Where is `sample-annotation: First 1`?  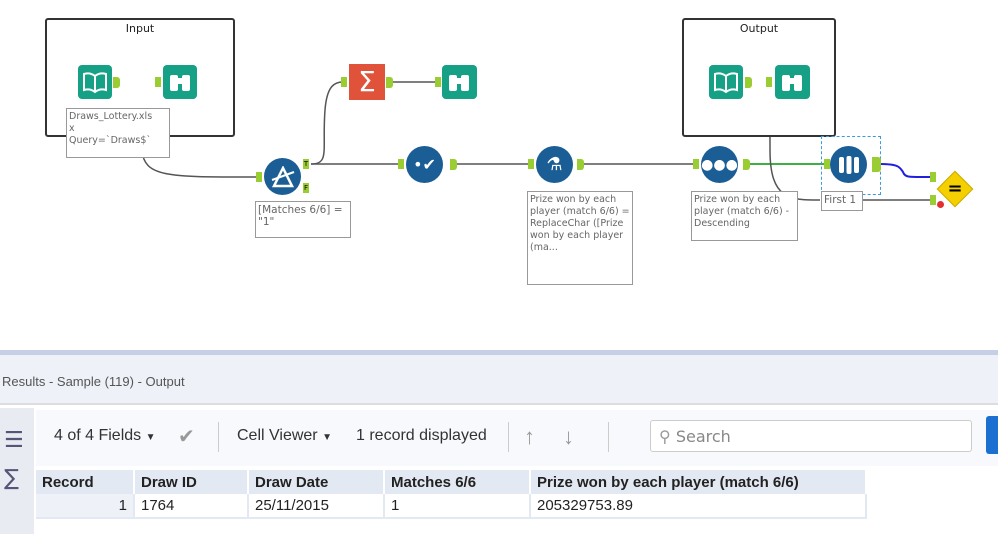 sample-annotation: First 1 is located at coordinates (842, 201).